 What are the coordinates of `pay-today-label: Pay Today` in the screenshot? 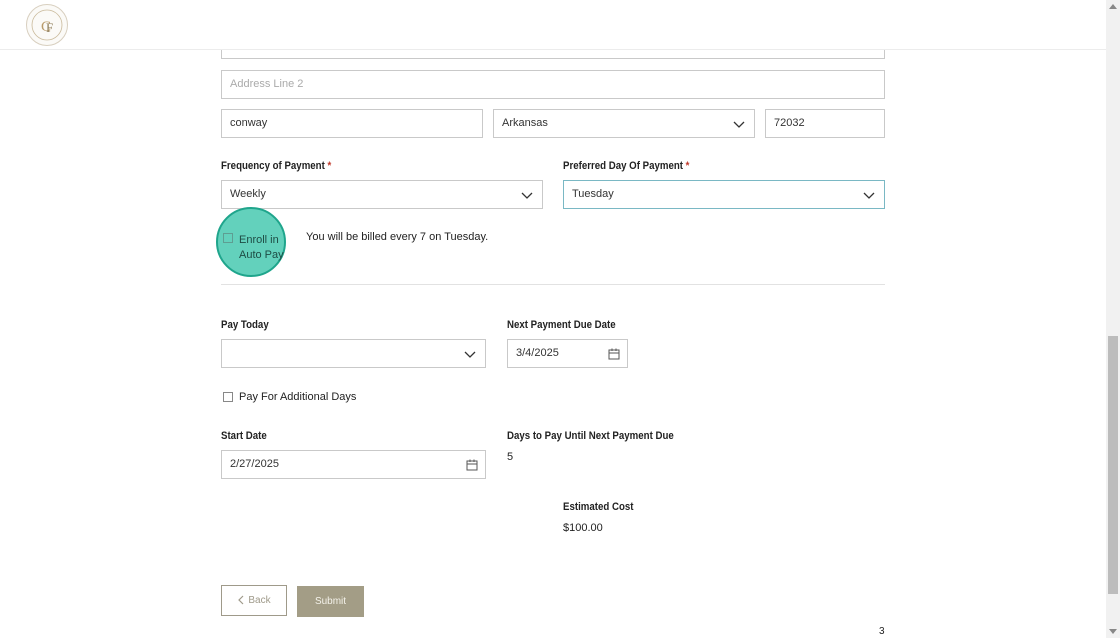 It's located at (245, 325).